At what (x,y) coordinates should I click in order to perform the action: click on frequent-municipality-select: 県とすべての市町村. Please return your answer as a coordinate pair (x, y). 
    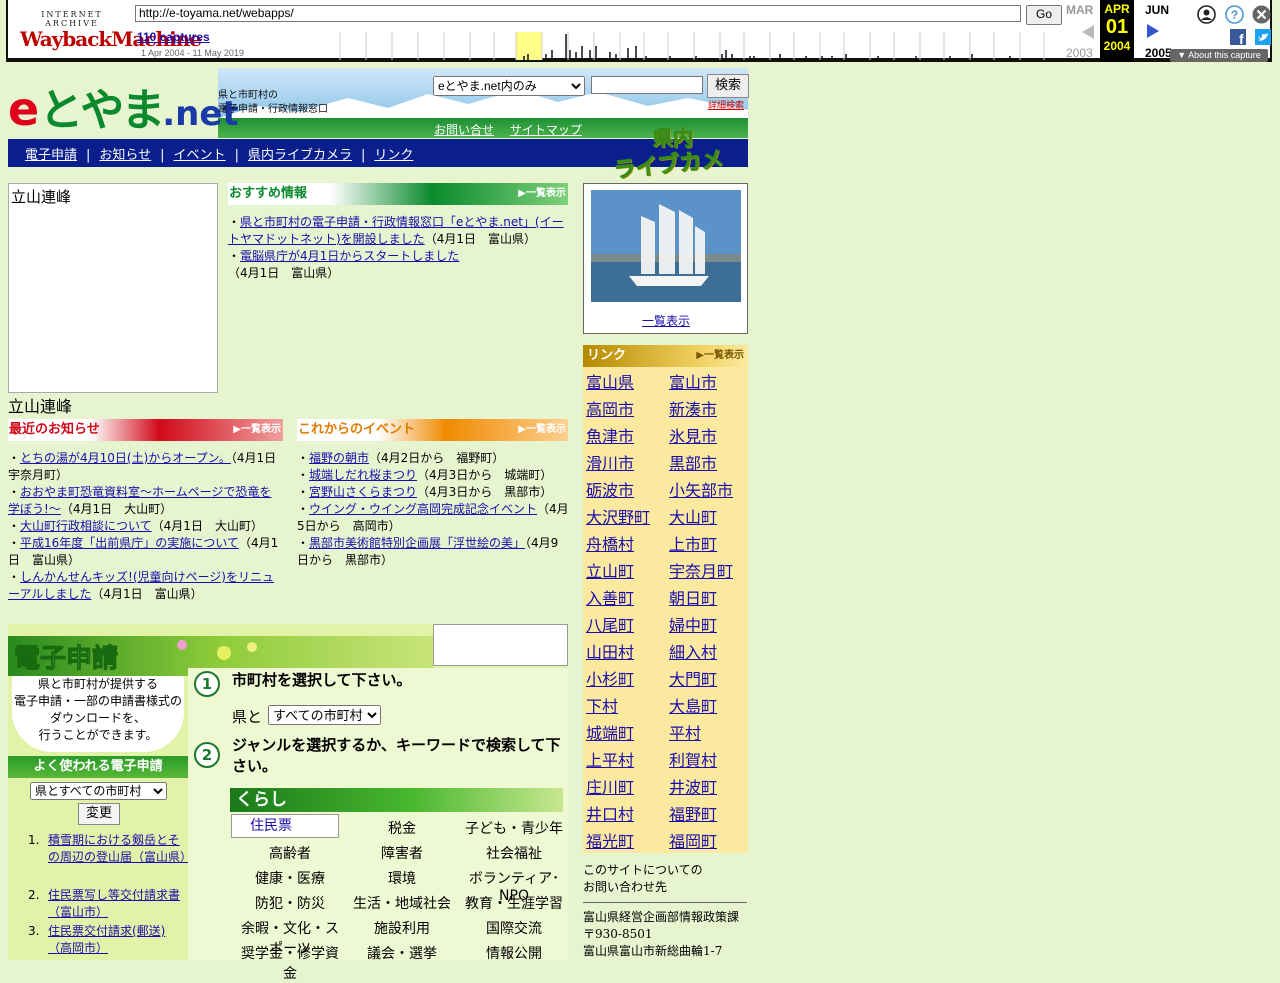
    Looking at the image, I should click on (98, 791).